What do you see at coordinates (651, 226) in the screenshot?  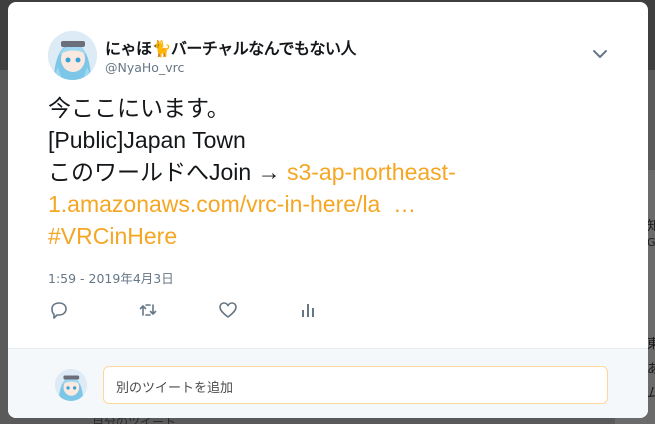 I see `background-fragment: 知` at bounding box center [651, 226].